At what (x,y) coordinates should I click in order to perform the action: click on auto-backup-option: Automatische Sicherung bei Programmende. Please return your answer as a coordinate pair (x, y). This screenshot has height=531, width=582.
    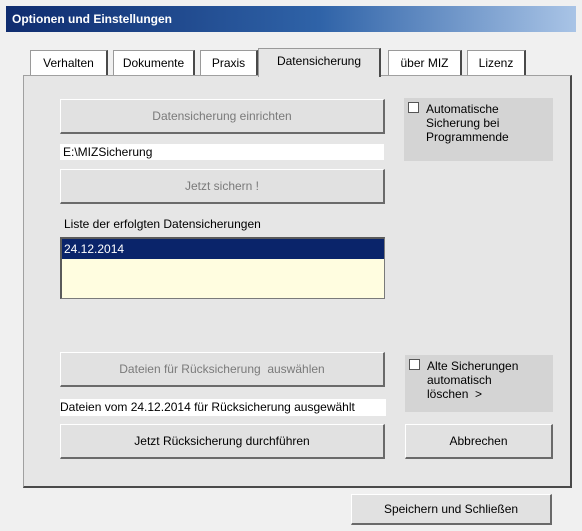
    Looking at the image, I should click on (478, 129).